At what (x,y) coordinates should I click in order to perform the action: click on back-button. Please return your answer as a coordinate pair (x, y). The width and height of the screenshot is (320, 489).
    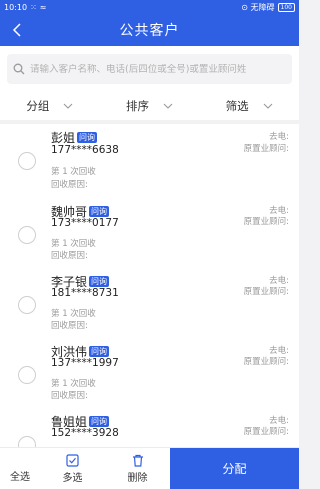
    Looking at the image, I should click on (17, 30).